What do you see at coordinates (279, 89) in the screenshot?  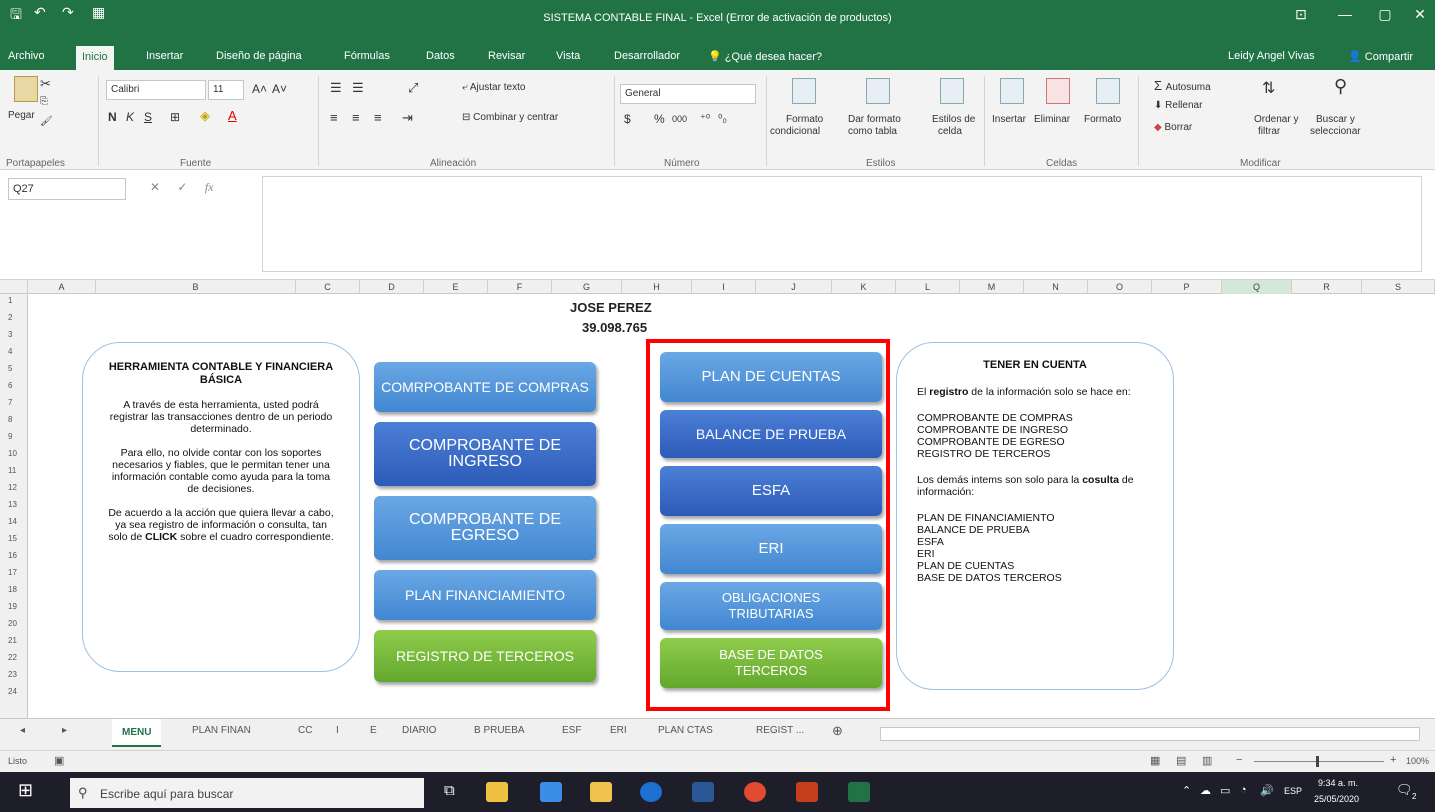 I see `decrease-font-icon: A˅` at bounding box center [279, 89].